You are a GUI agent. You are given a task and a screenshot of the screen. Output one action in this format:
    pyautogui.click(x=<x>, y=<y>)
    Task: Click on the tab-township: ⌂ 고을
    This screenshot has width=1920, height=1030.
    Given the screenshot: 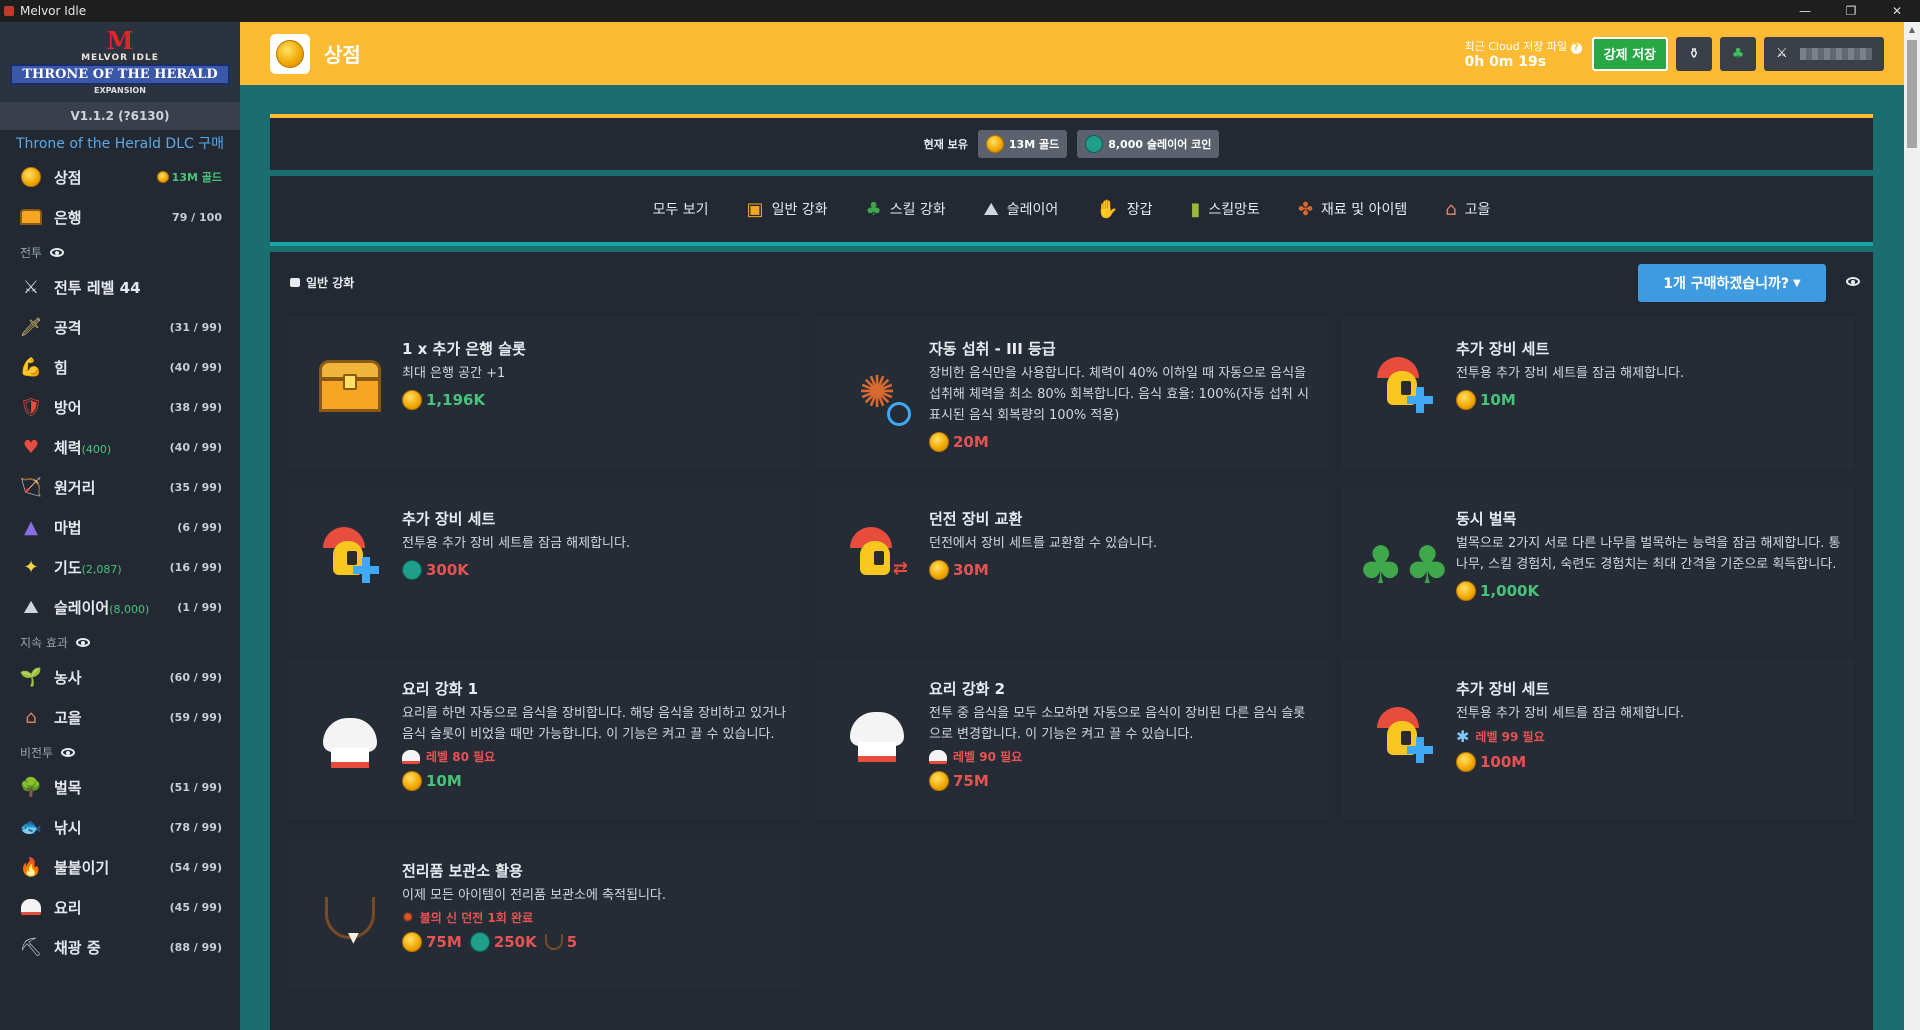 What is the action you would take?
    pyautogui.click(x=1467, y=209)
    